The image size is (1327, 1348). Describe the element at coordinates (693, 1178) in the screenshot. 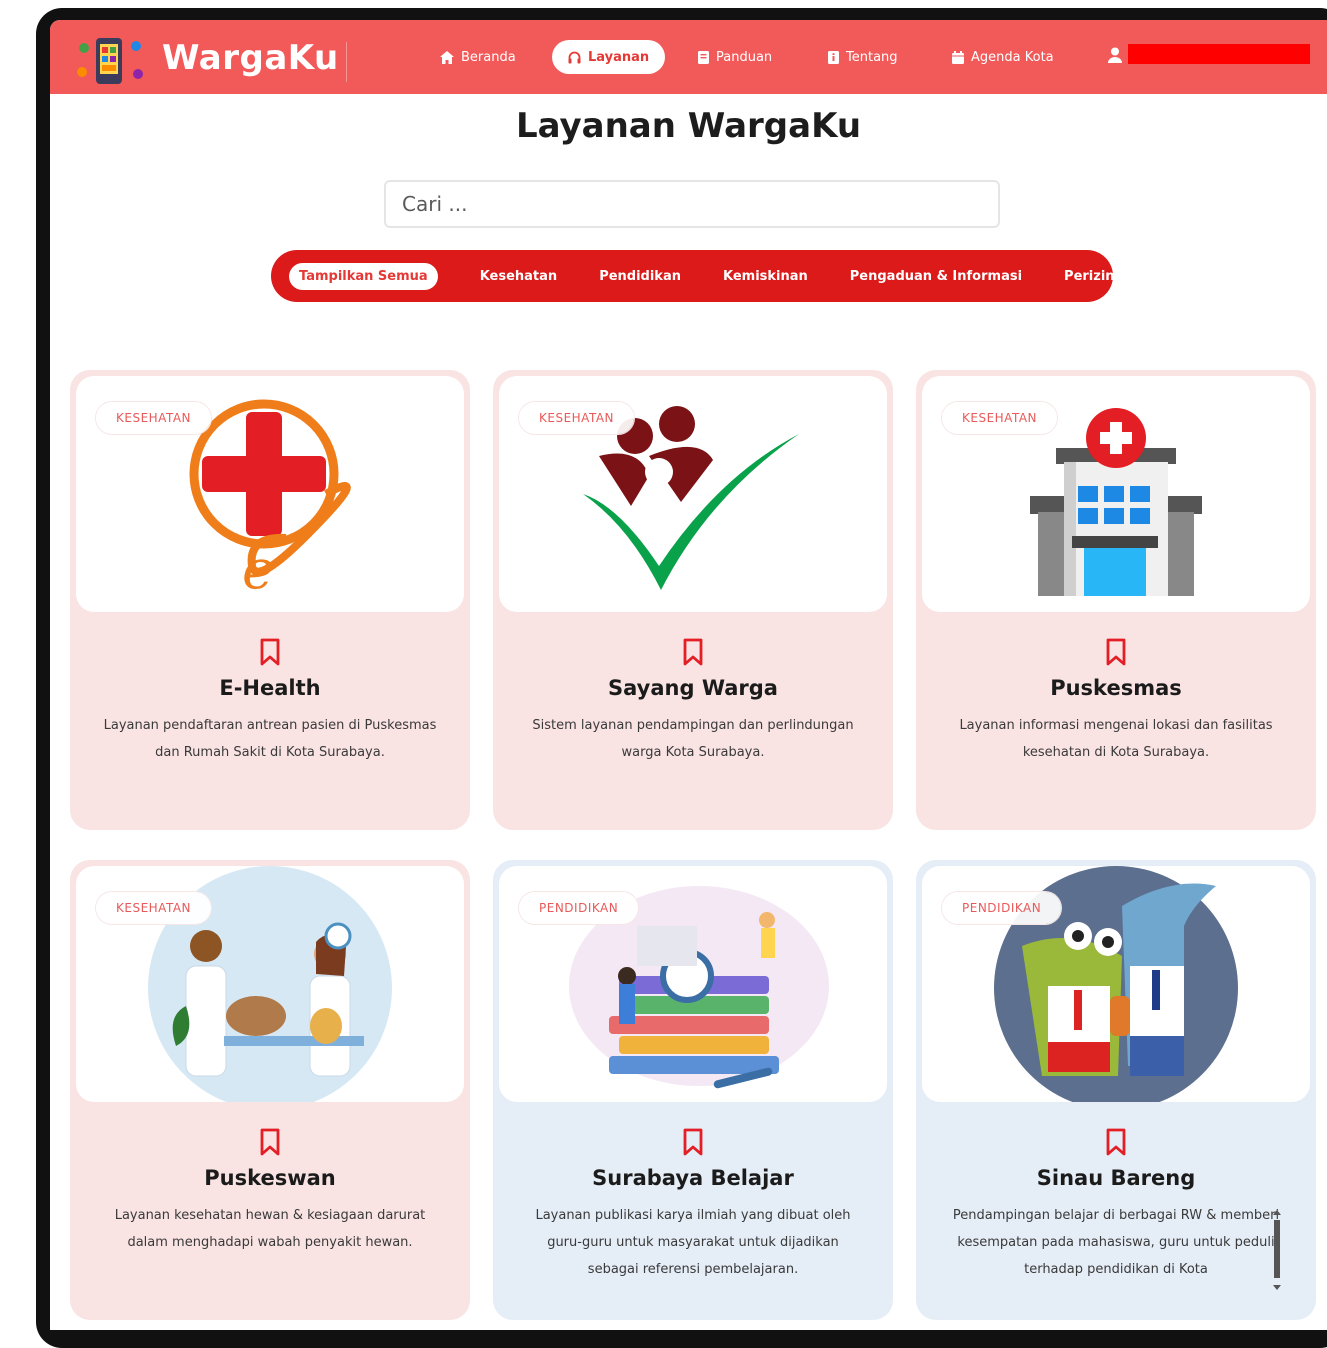

I see `card-title: Surabaya Belajar` at that location.